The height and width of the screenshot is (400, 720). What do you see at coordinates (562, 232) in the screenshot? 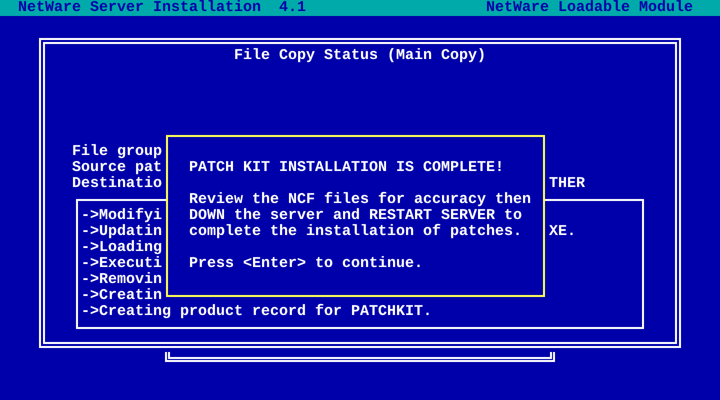
I see `log-line-tail: XE.` at bounding box center [562, 232].